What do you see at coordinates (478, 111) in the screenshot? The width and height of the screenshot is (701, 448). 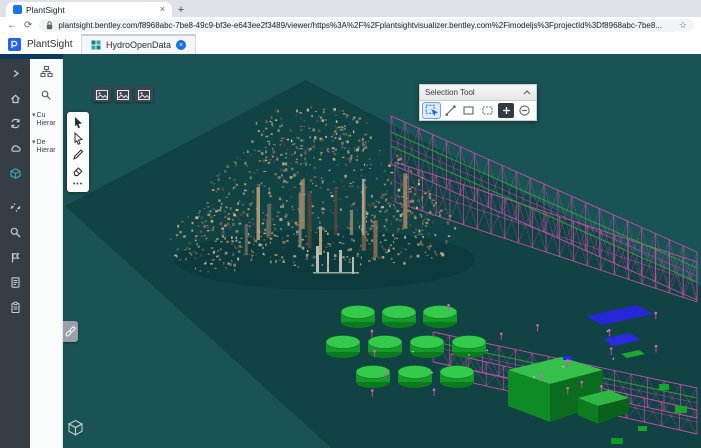 I see `selection-tool-row` at bounding box center [478, 111].